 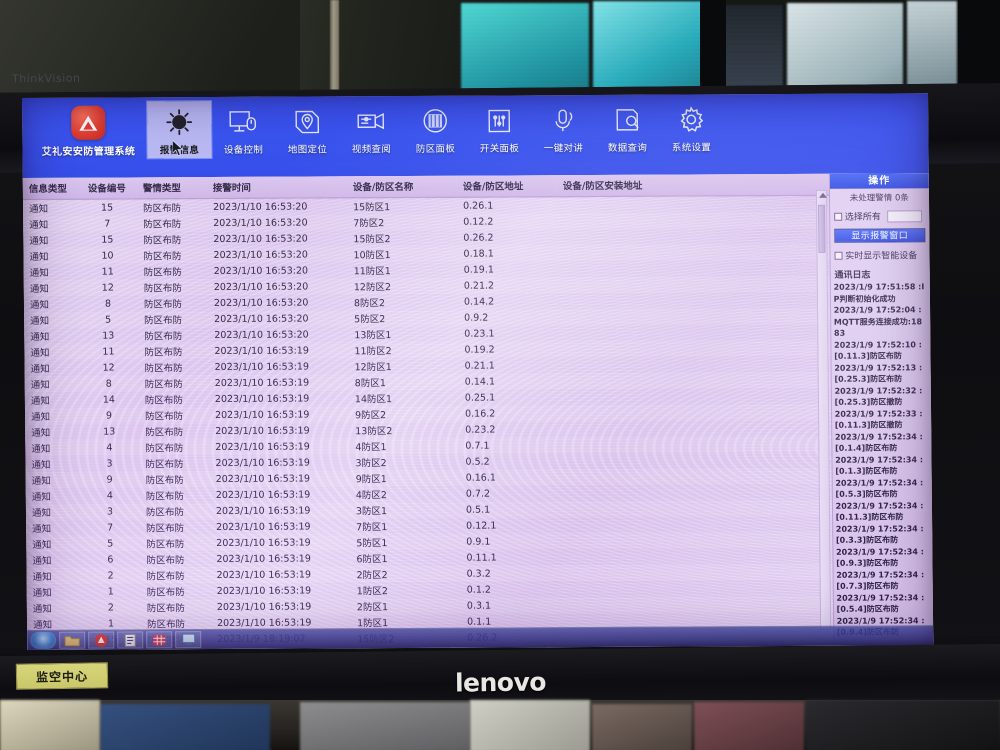 What do you see at coordinates (506, 186) in the screenshot?
I see `column-header-zone-address: 设备/防区地址` at bounding box center [506, 186].